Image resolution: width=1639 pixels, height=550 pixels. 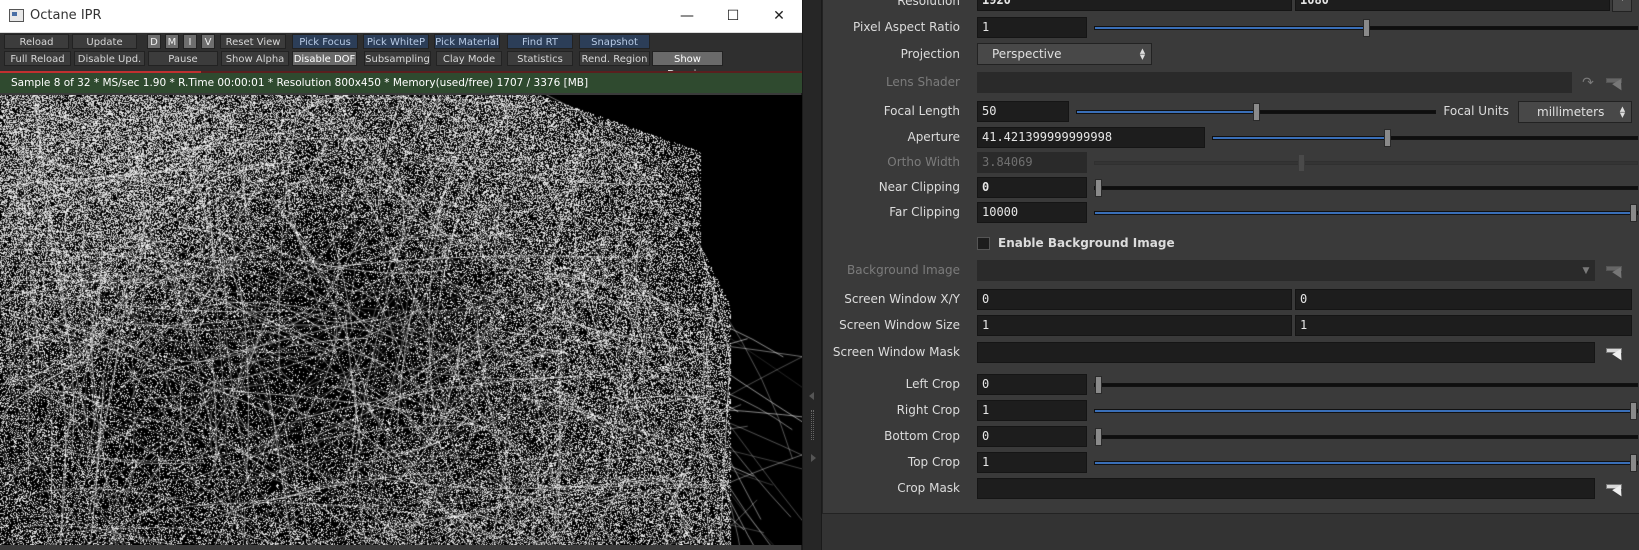 I want to click on resolution-x-field: 1920, so click(x=1134, y=5).